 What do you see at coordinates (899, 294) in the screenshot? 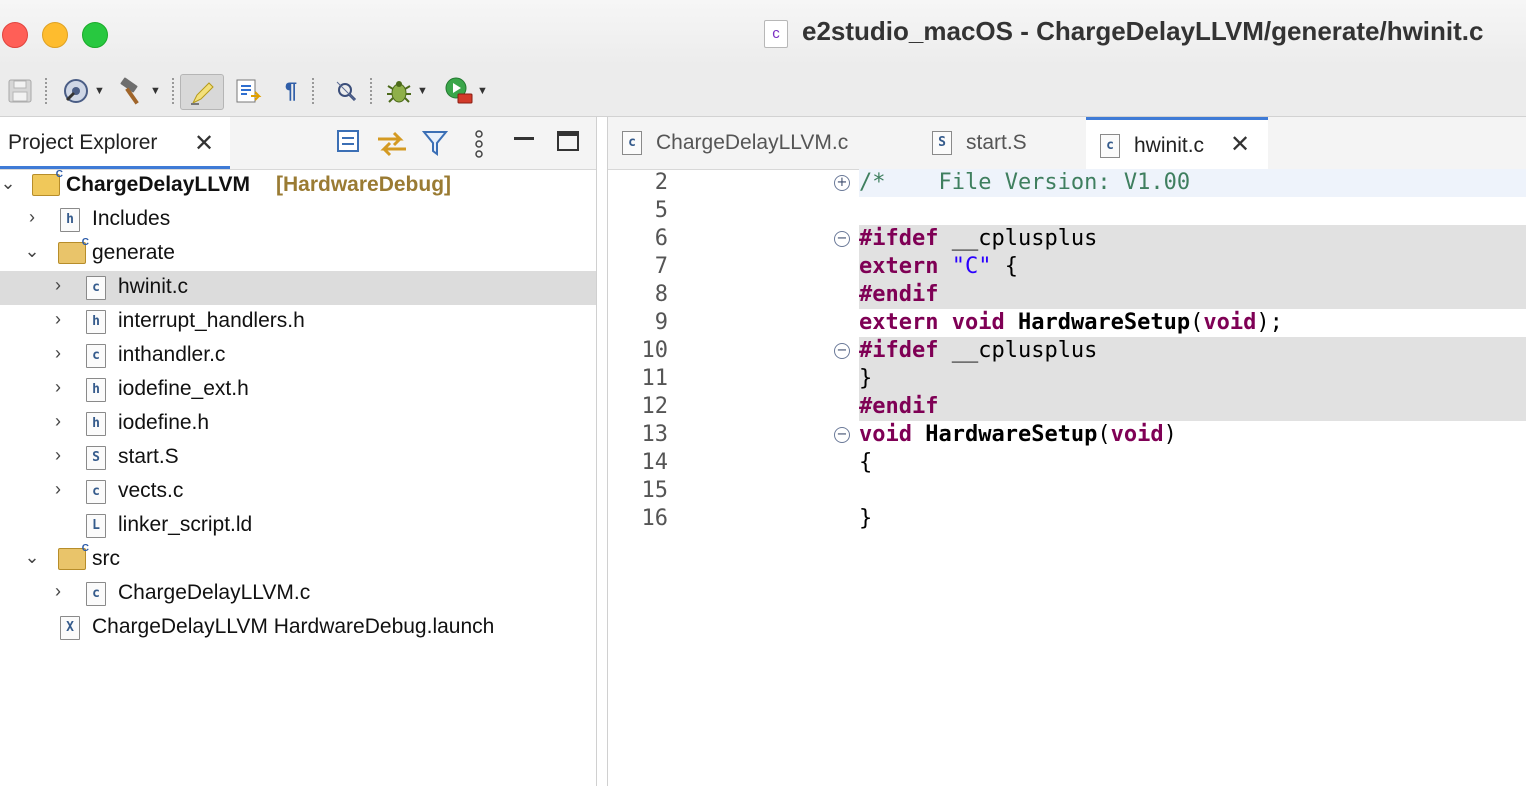
I see `code-text: #endif` at bounding box center [899, 294].